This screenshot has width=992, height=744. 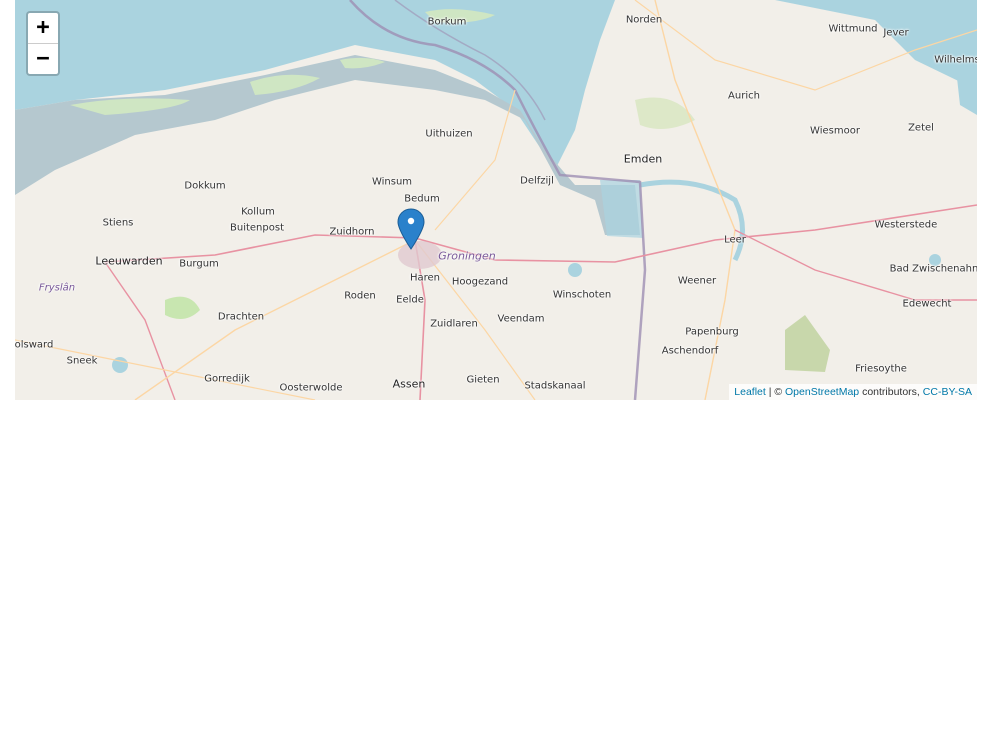 What do you see at coordinates (199, 264) in the screenshot?
I see `place-label: Burgum` at bounding box center [199, 264].